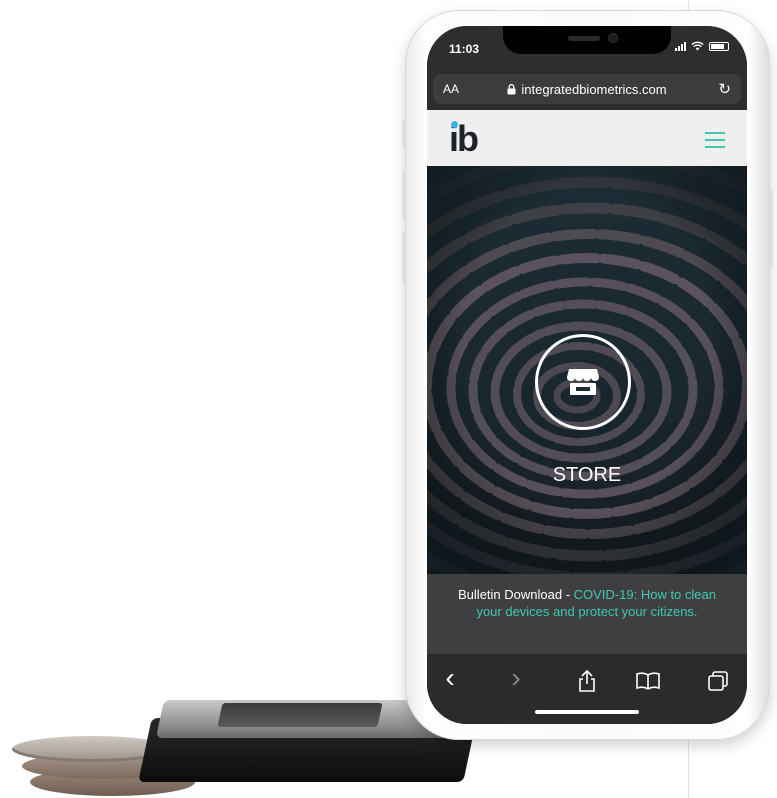 This screenshot has height=798, width=777. What do you see at coordinates (594, 89) in the screenshot?
I see `url-text: integratedbiometrics.com` at bounding box center [594, 89].